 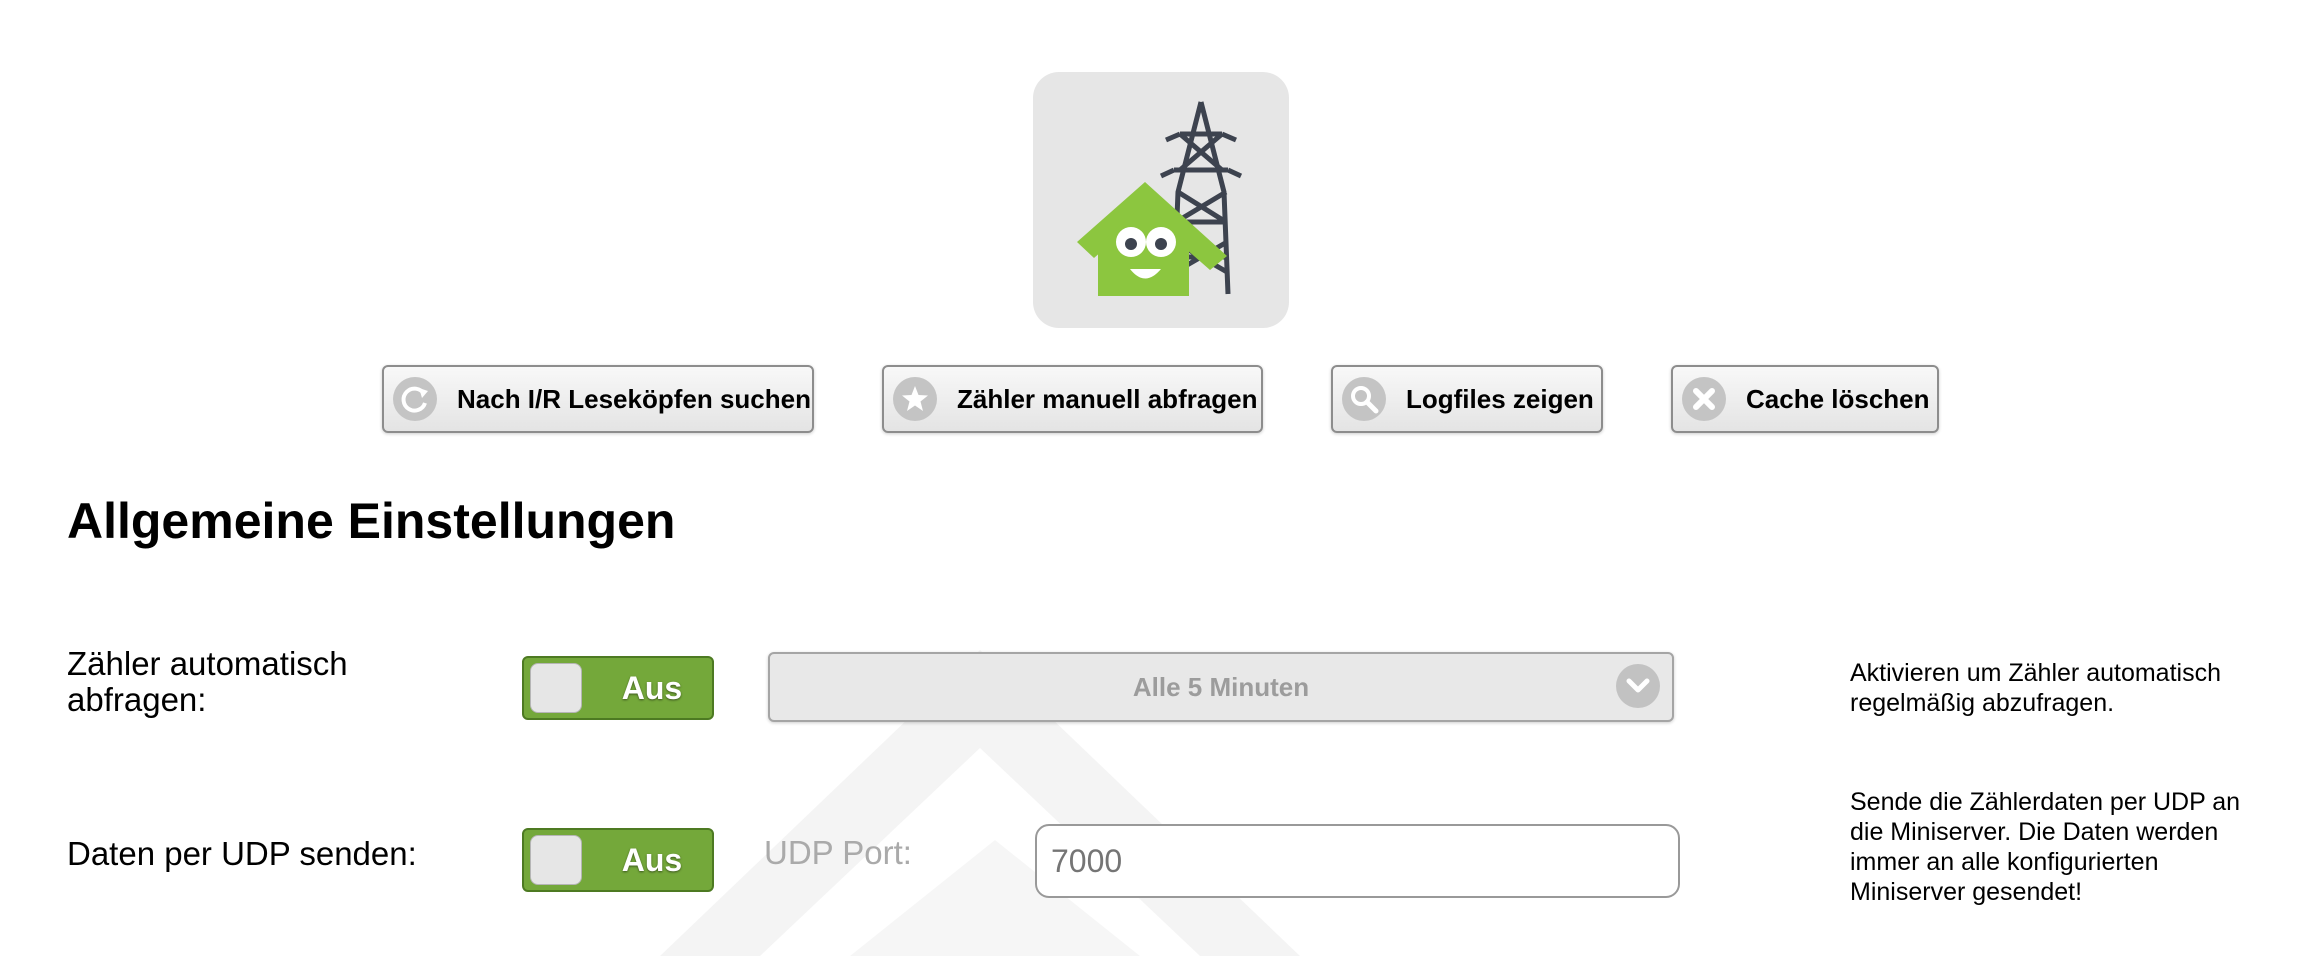 I want to click on show-logfiles-button: Logfiles zeigen, so click(x=1467, y=399).